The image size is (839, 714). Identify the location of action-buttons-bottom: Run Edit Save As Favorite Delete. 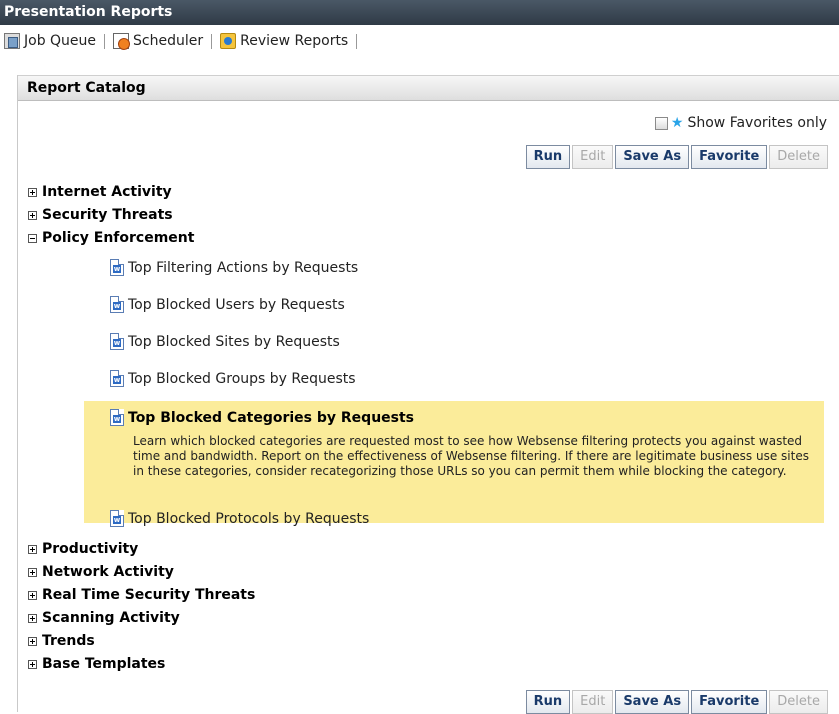
(676, 702).